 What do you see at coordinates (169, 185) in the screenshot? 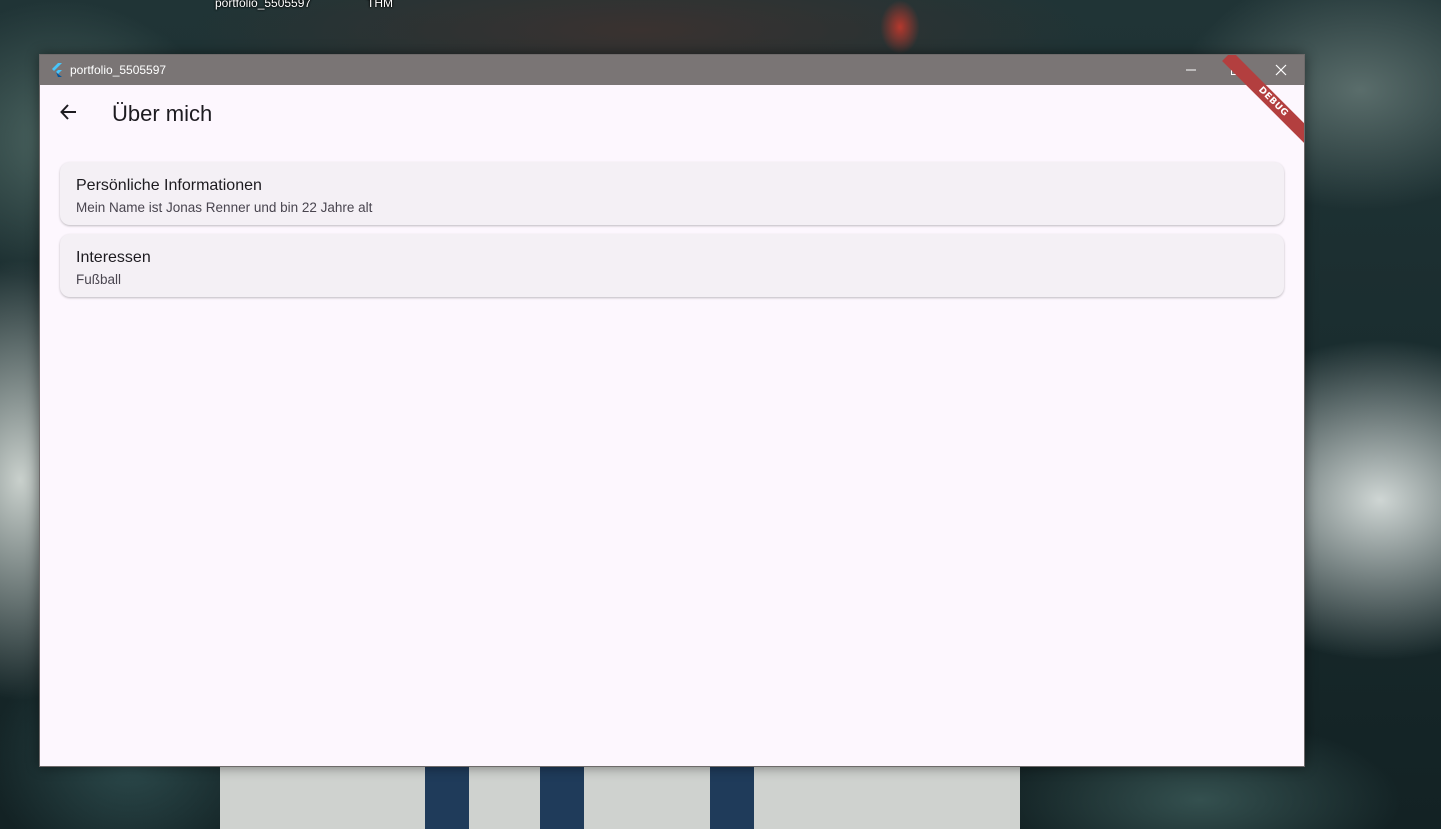
I see `card-title: Persönliche Informationen` at bounding box center [169, 185].